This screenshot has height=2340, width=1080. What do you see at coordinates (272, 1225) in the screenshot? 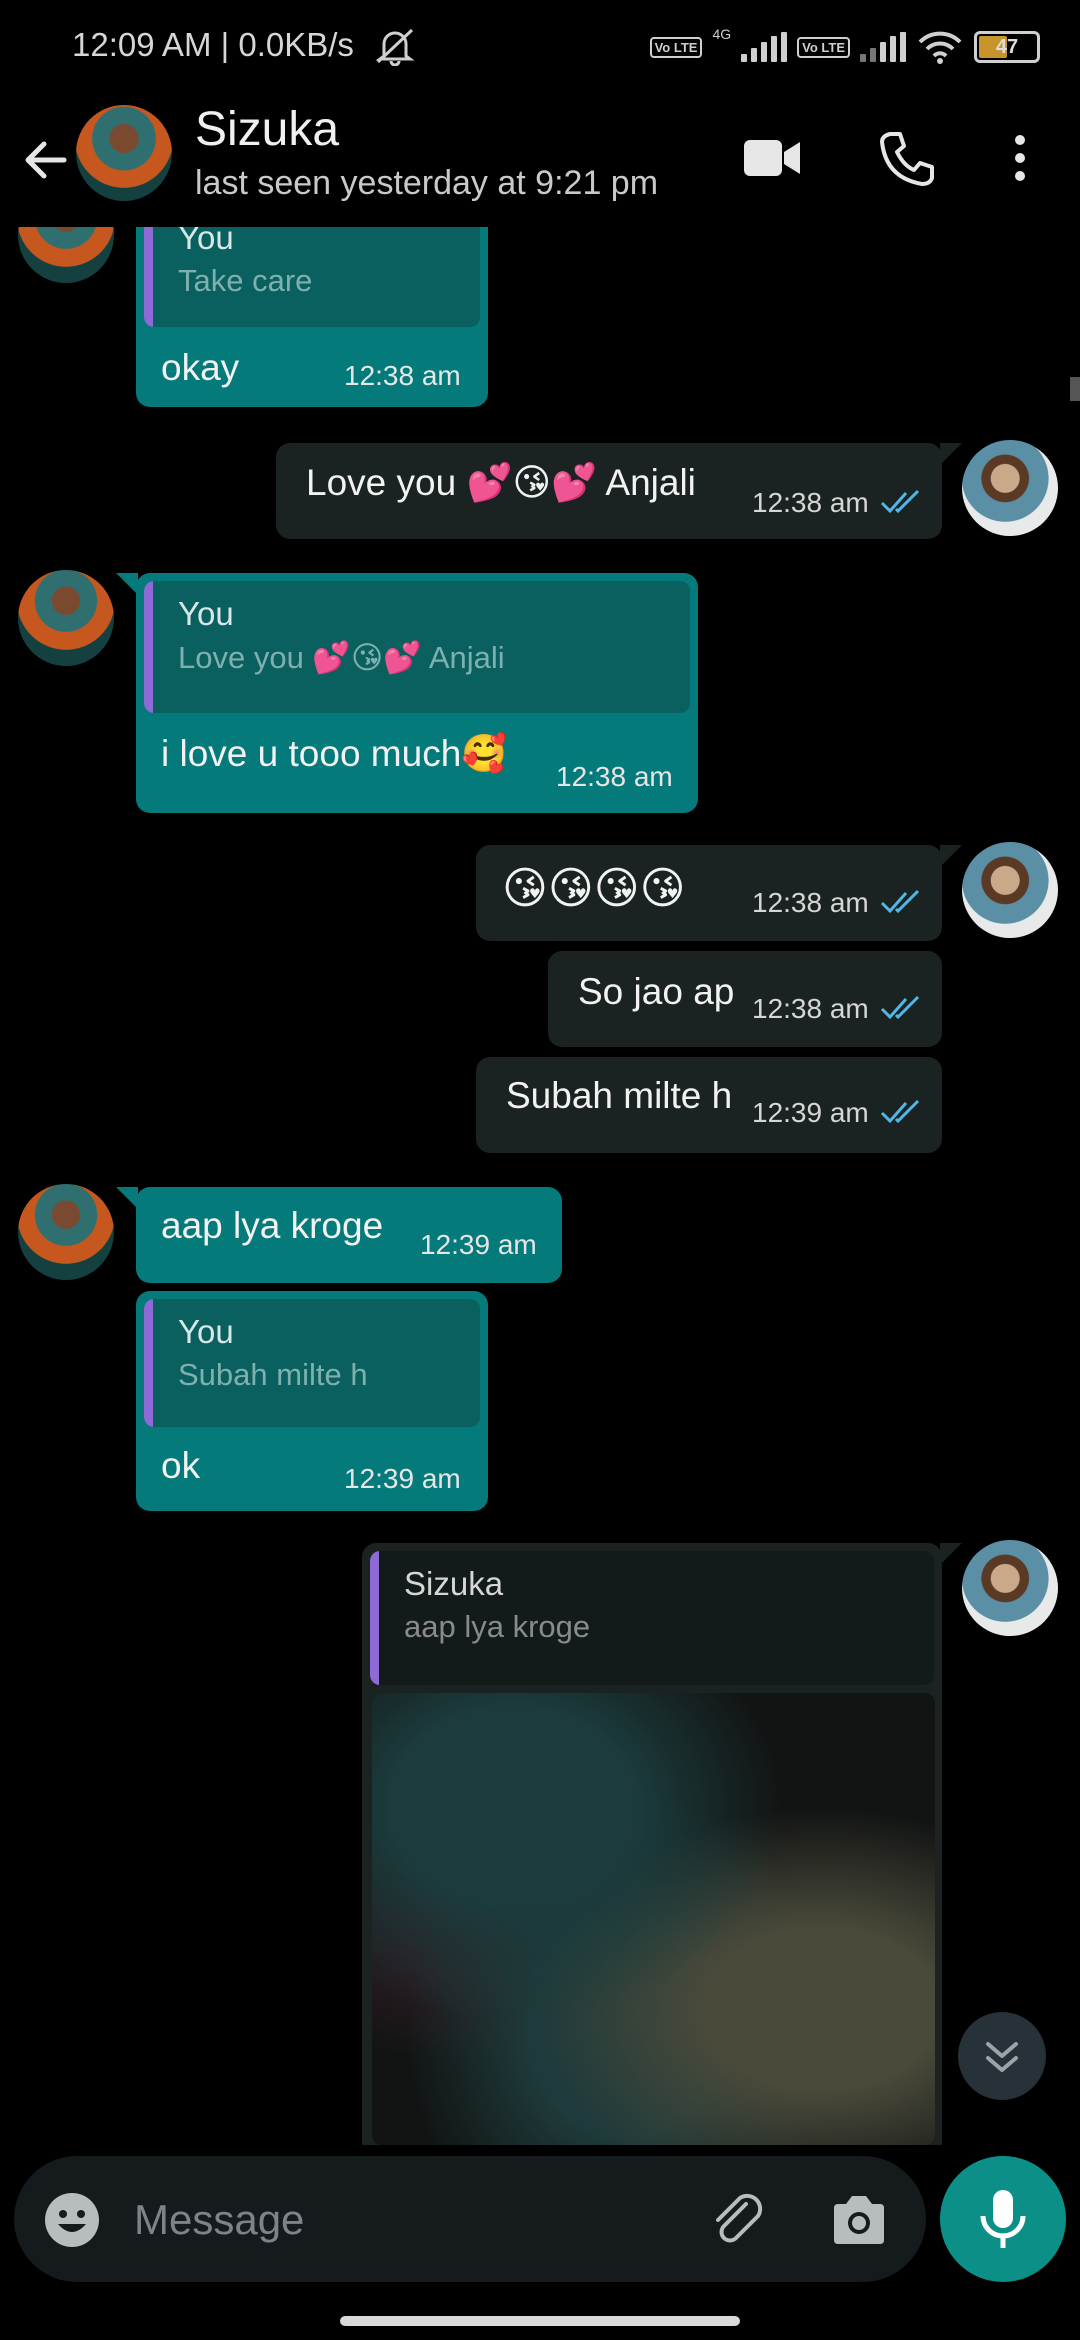
I see `message-text: aap lya kroge` at bounding box center [272, 1225].